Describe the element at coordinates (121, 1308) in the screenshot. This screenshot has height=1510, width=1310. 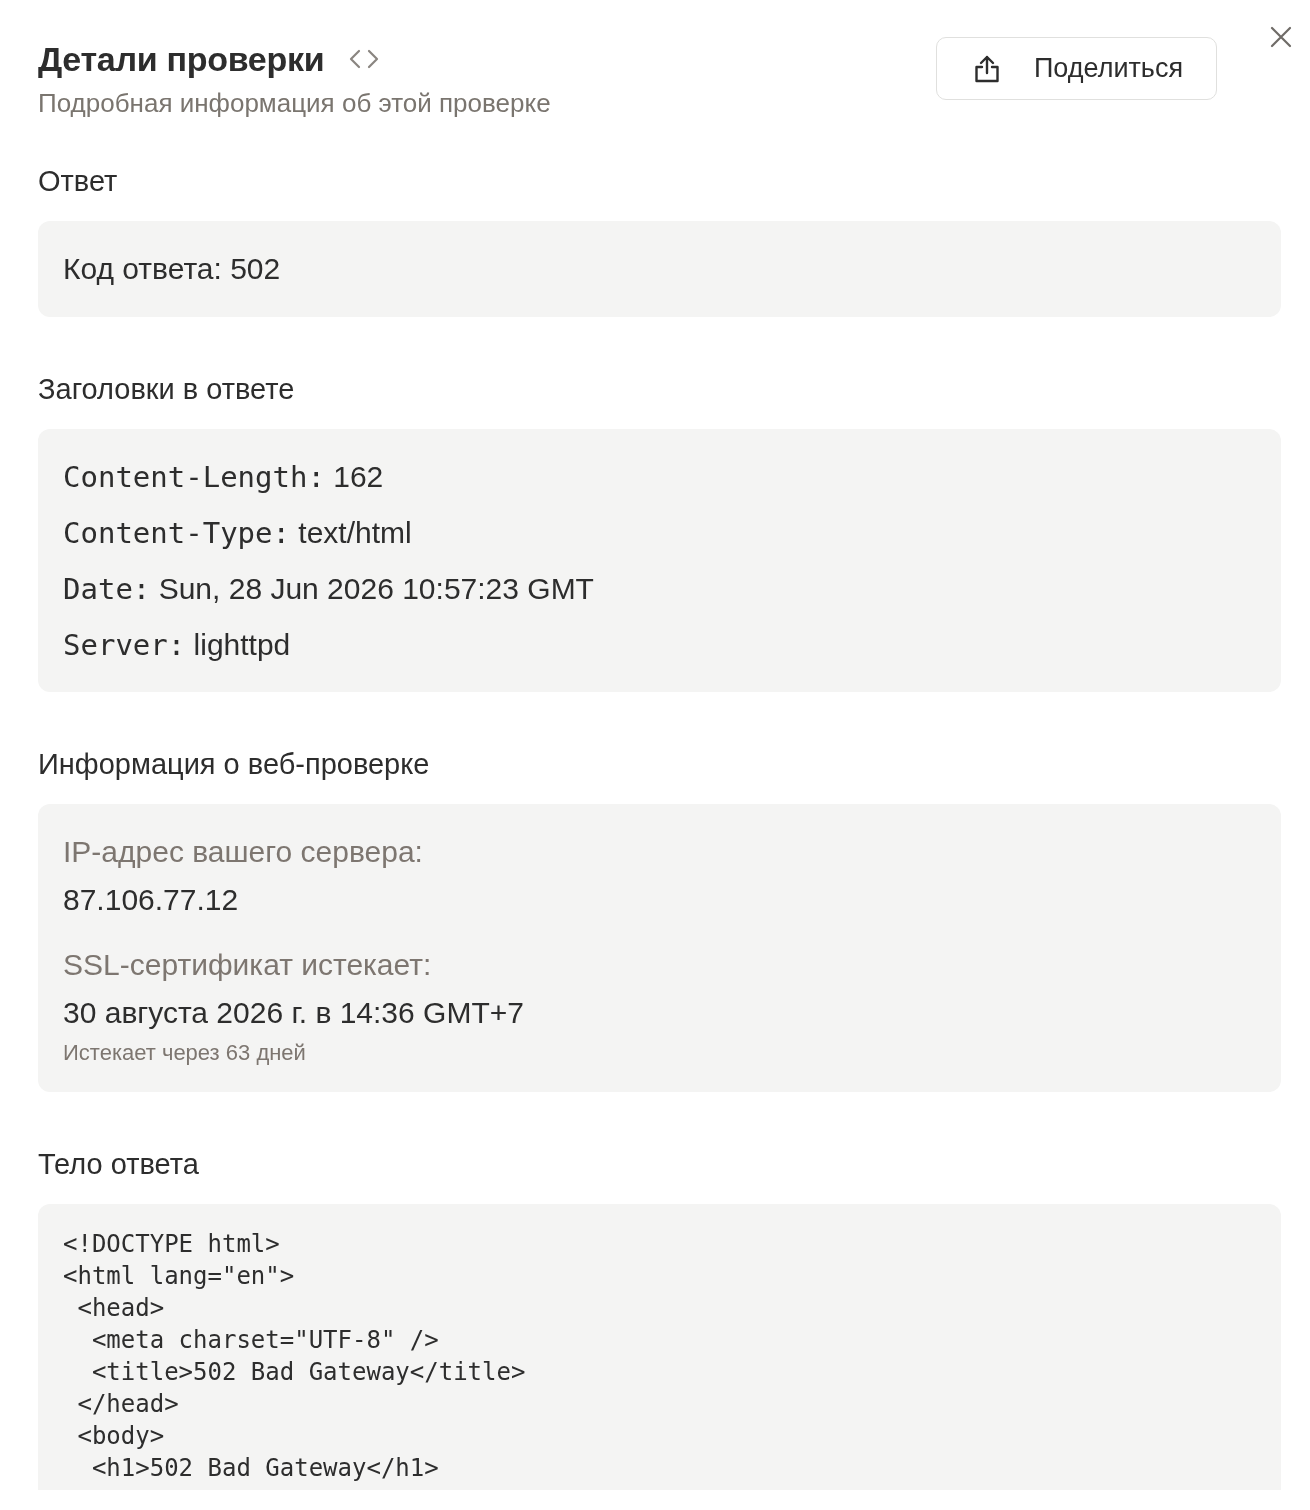
I see `code-line: <head>` at that location.